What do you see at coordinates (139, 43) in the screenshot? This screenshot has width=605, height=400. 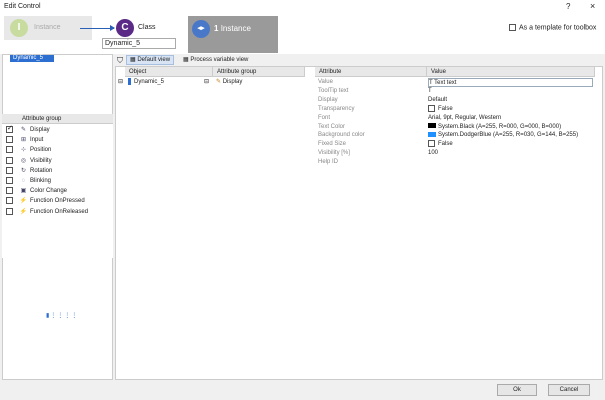 I see `name-input: Dynamic_5` at bounding box center [139, 43].